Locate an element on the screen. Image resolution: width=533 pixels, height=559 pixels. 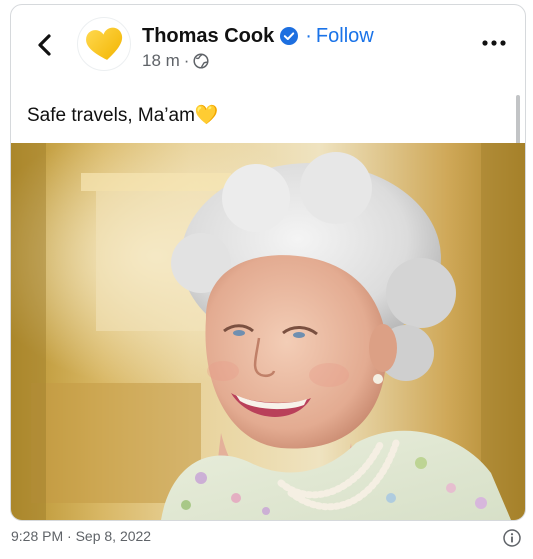
more-options-icon is located at coordinates (494, 43).